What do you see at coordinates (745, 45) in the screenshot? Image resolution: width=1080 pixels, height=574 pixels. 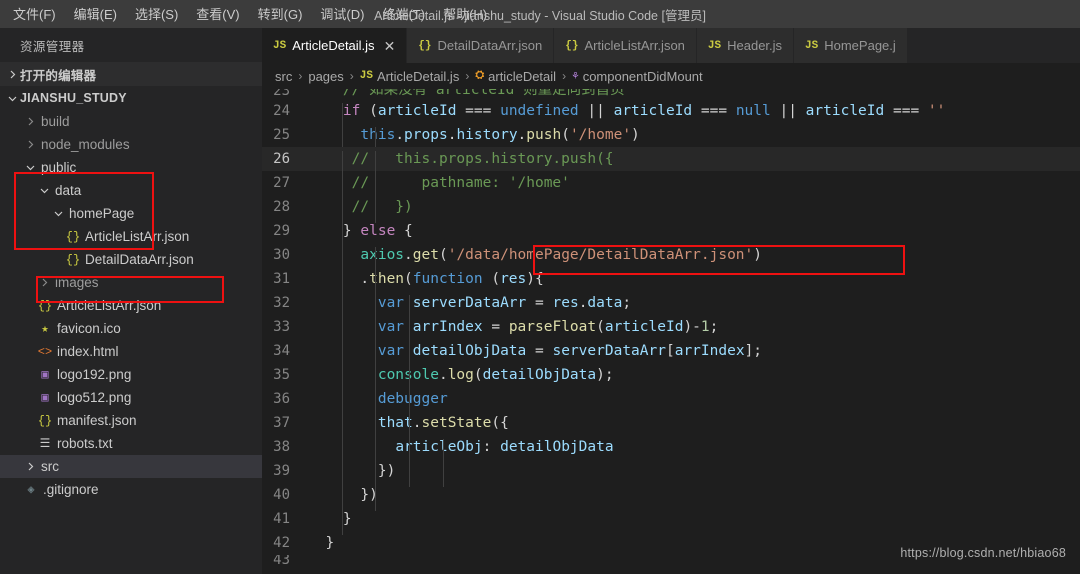 I see `editor-tab-header-js: JS Header.js` at bounding box center [745, 45].